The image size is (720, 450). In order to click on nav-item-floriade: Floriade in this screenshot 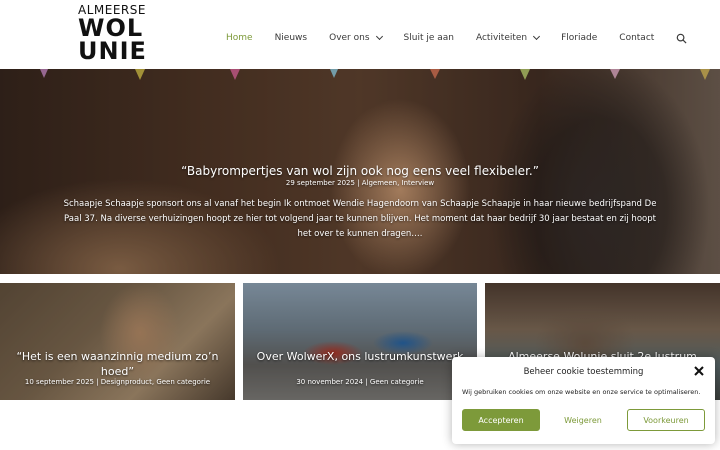, I will do `click(579, 38)`.